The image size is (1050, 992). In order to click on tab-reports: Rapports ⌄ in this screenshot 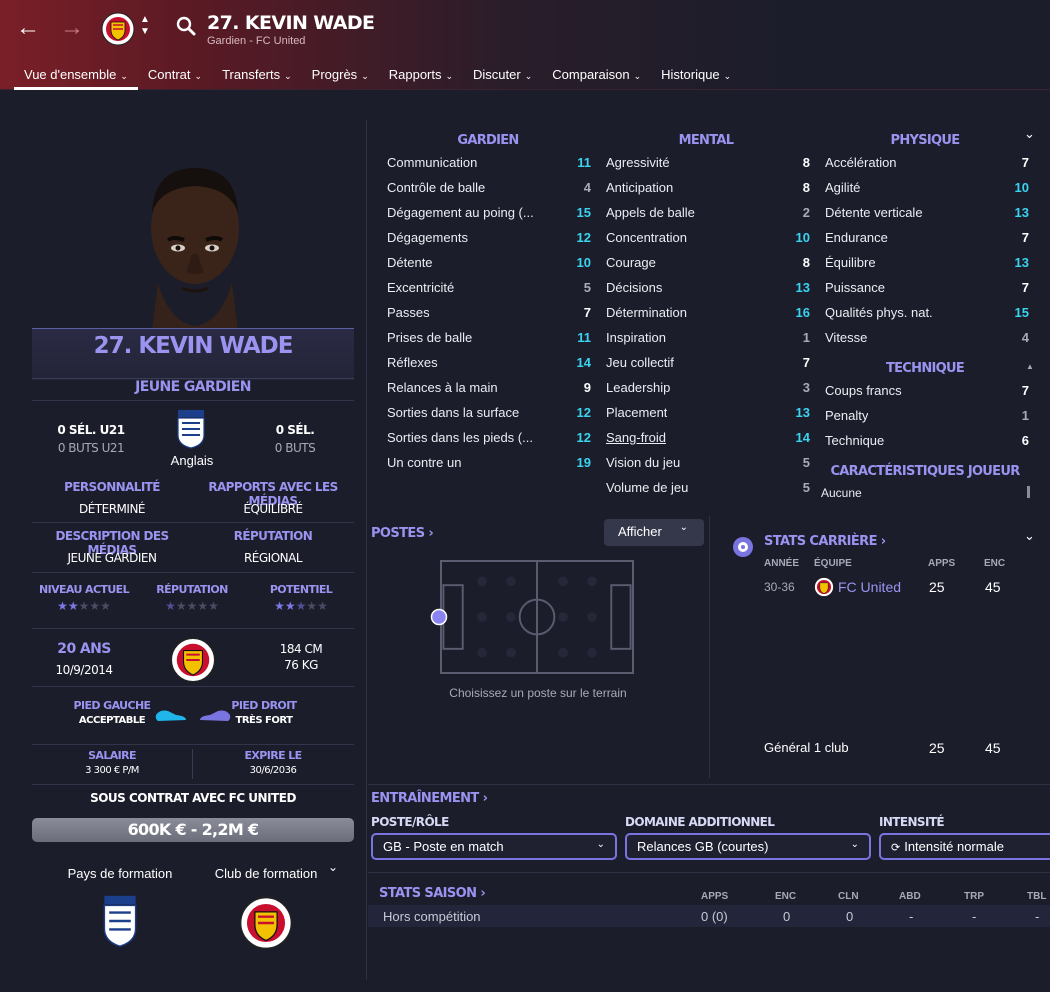, I will do `click(421, 76)`.